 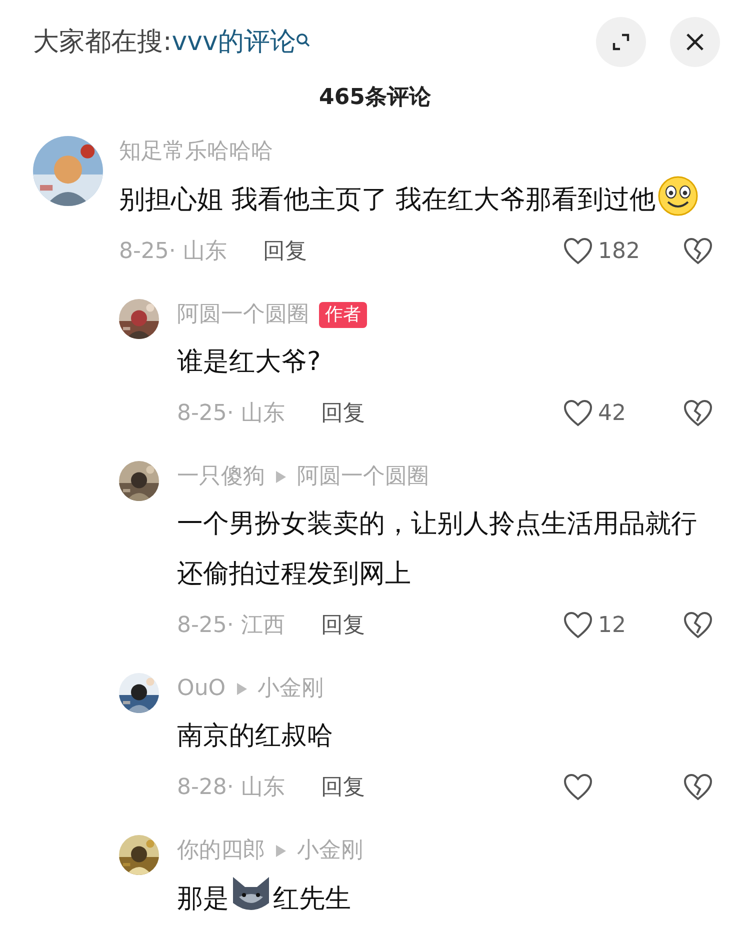 I want to click on date-location: 8-28· 山东, so click(x=231, y=788).